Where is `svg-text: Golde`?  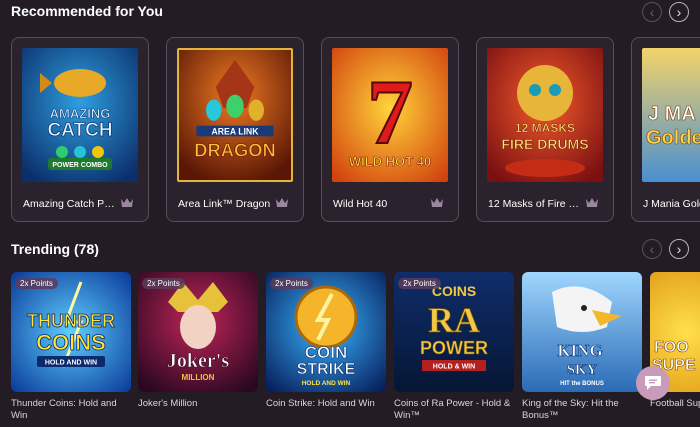
svg-text: Golde is located at coordinates (673, 138).